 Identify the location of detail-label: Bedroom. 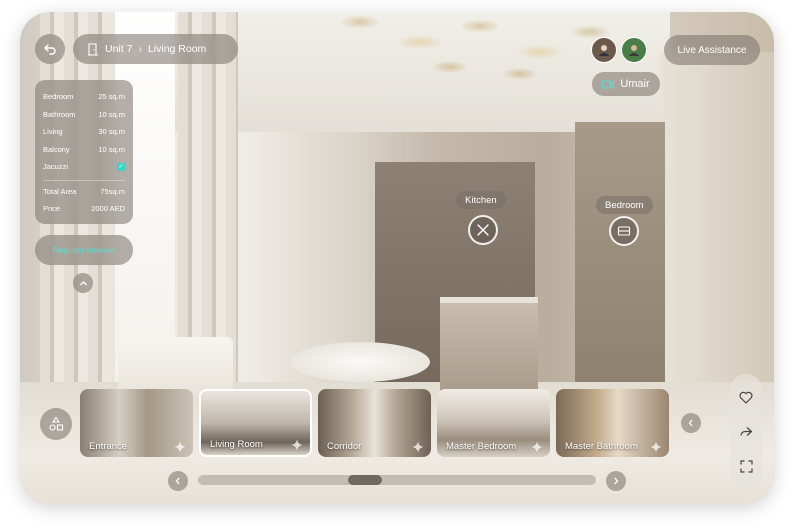
(58, 97).